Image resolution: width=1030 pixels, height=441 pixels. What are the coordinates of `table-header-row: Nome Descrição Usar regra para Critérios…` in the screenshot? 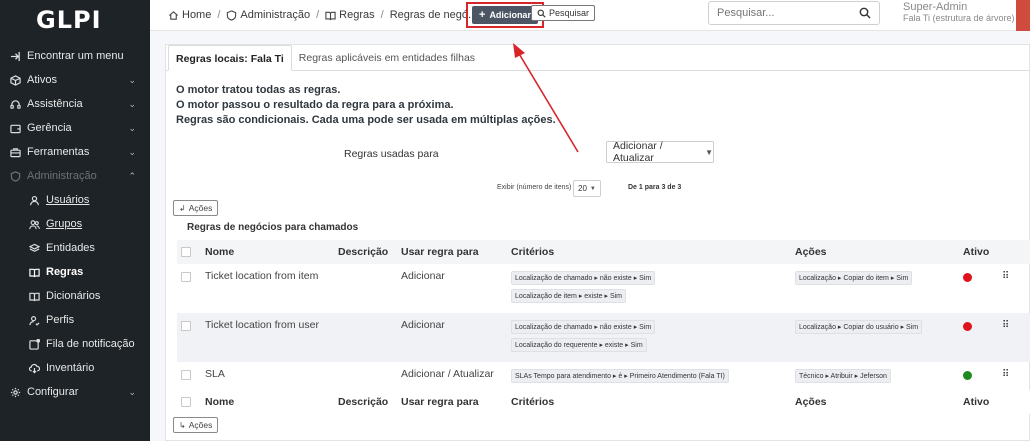 It's located at (603, 252).